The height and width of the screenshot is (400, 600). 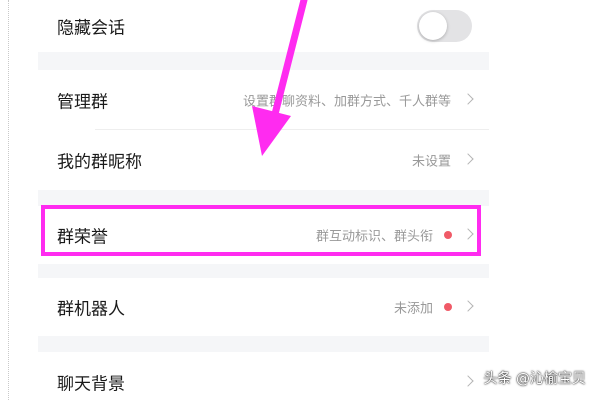 I want to click on row-value: 未添加, so click(x=413, y=309).